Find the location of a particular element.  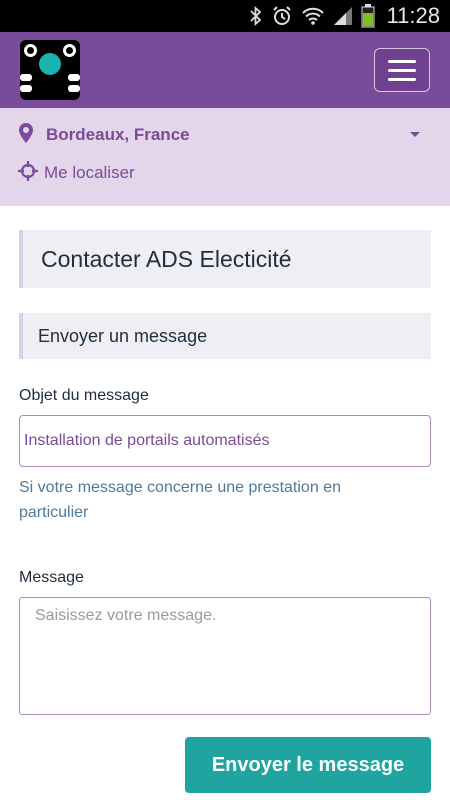

city-label: Bordeaux, France is located at coordinates (118, 134).